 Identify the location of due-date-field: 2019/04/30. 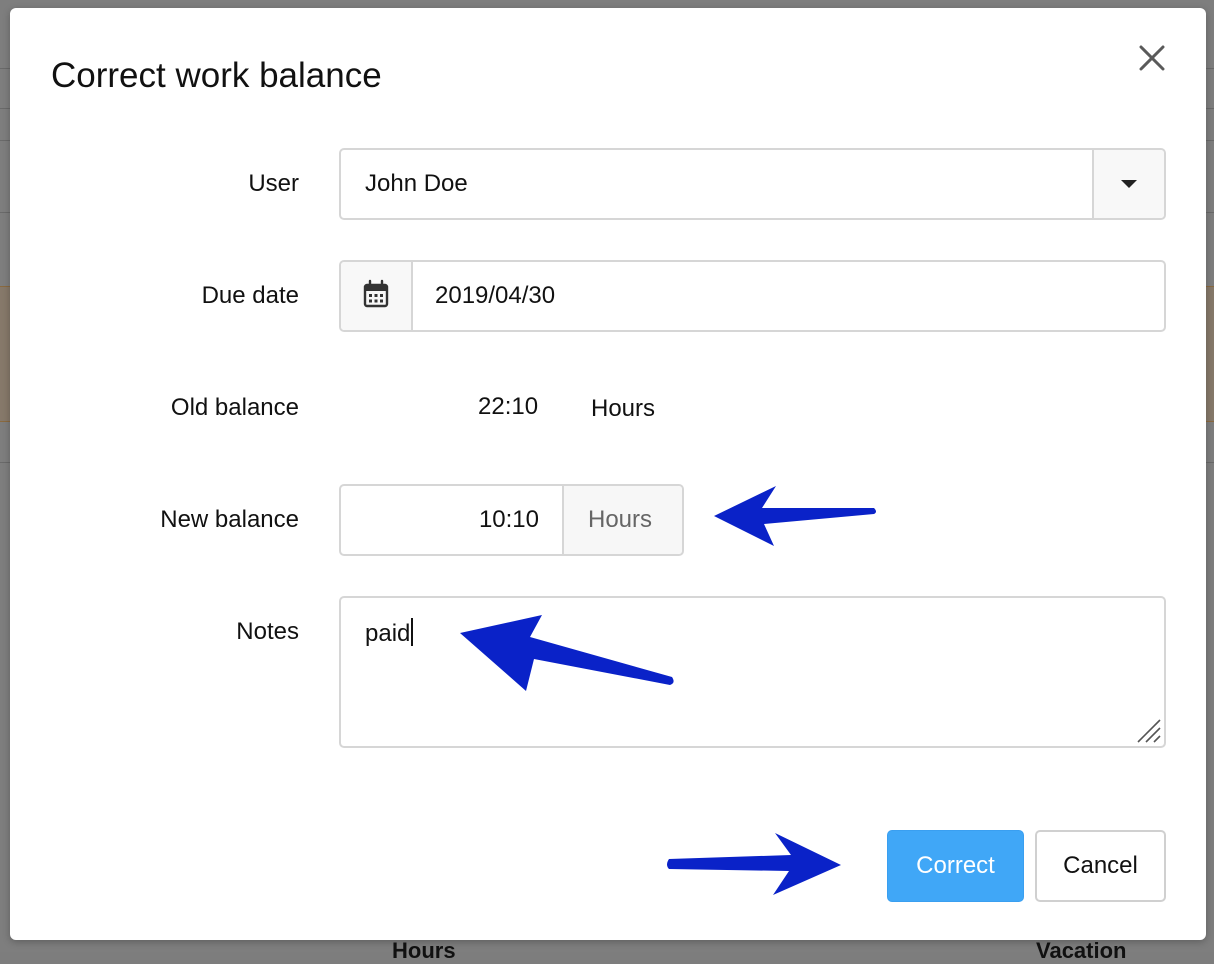
(752, 296).